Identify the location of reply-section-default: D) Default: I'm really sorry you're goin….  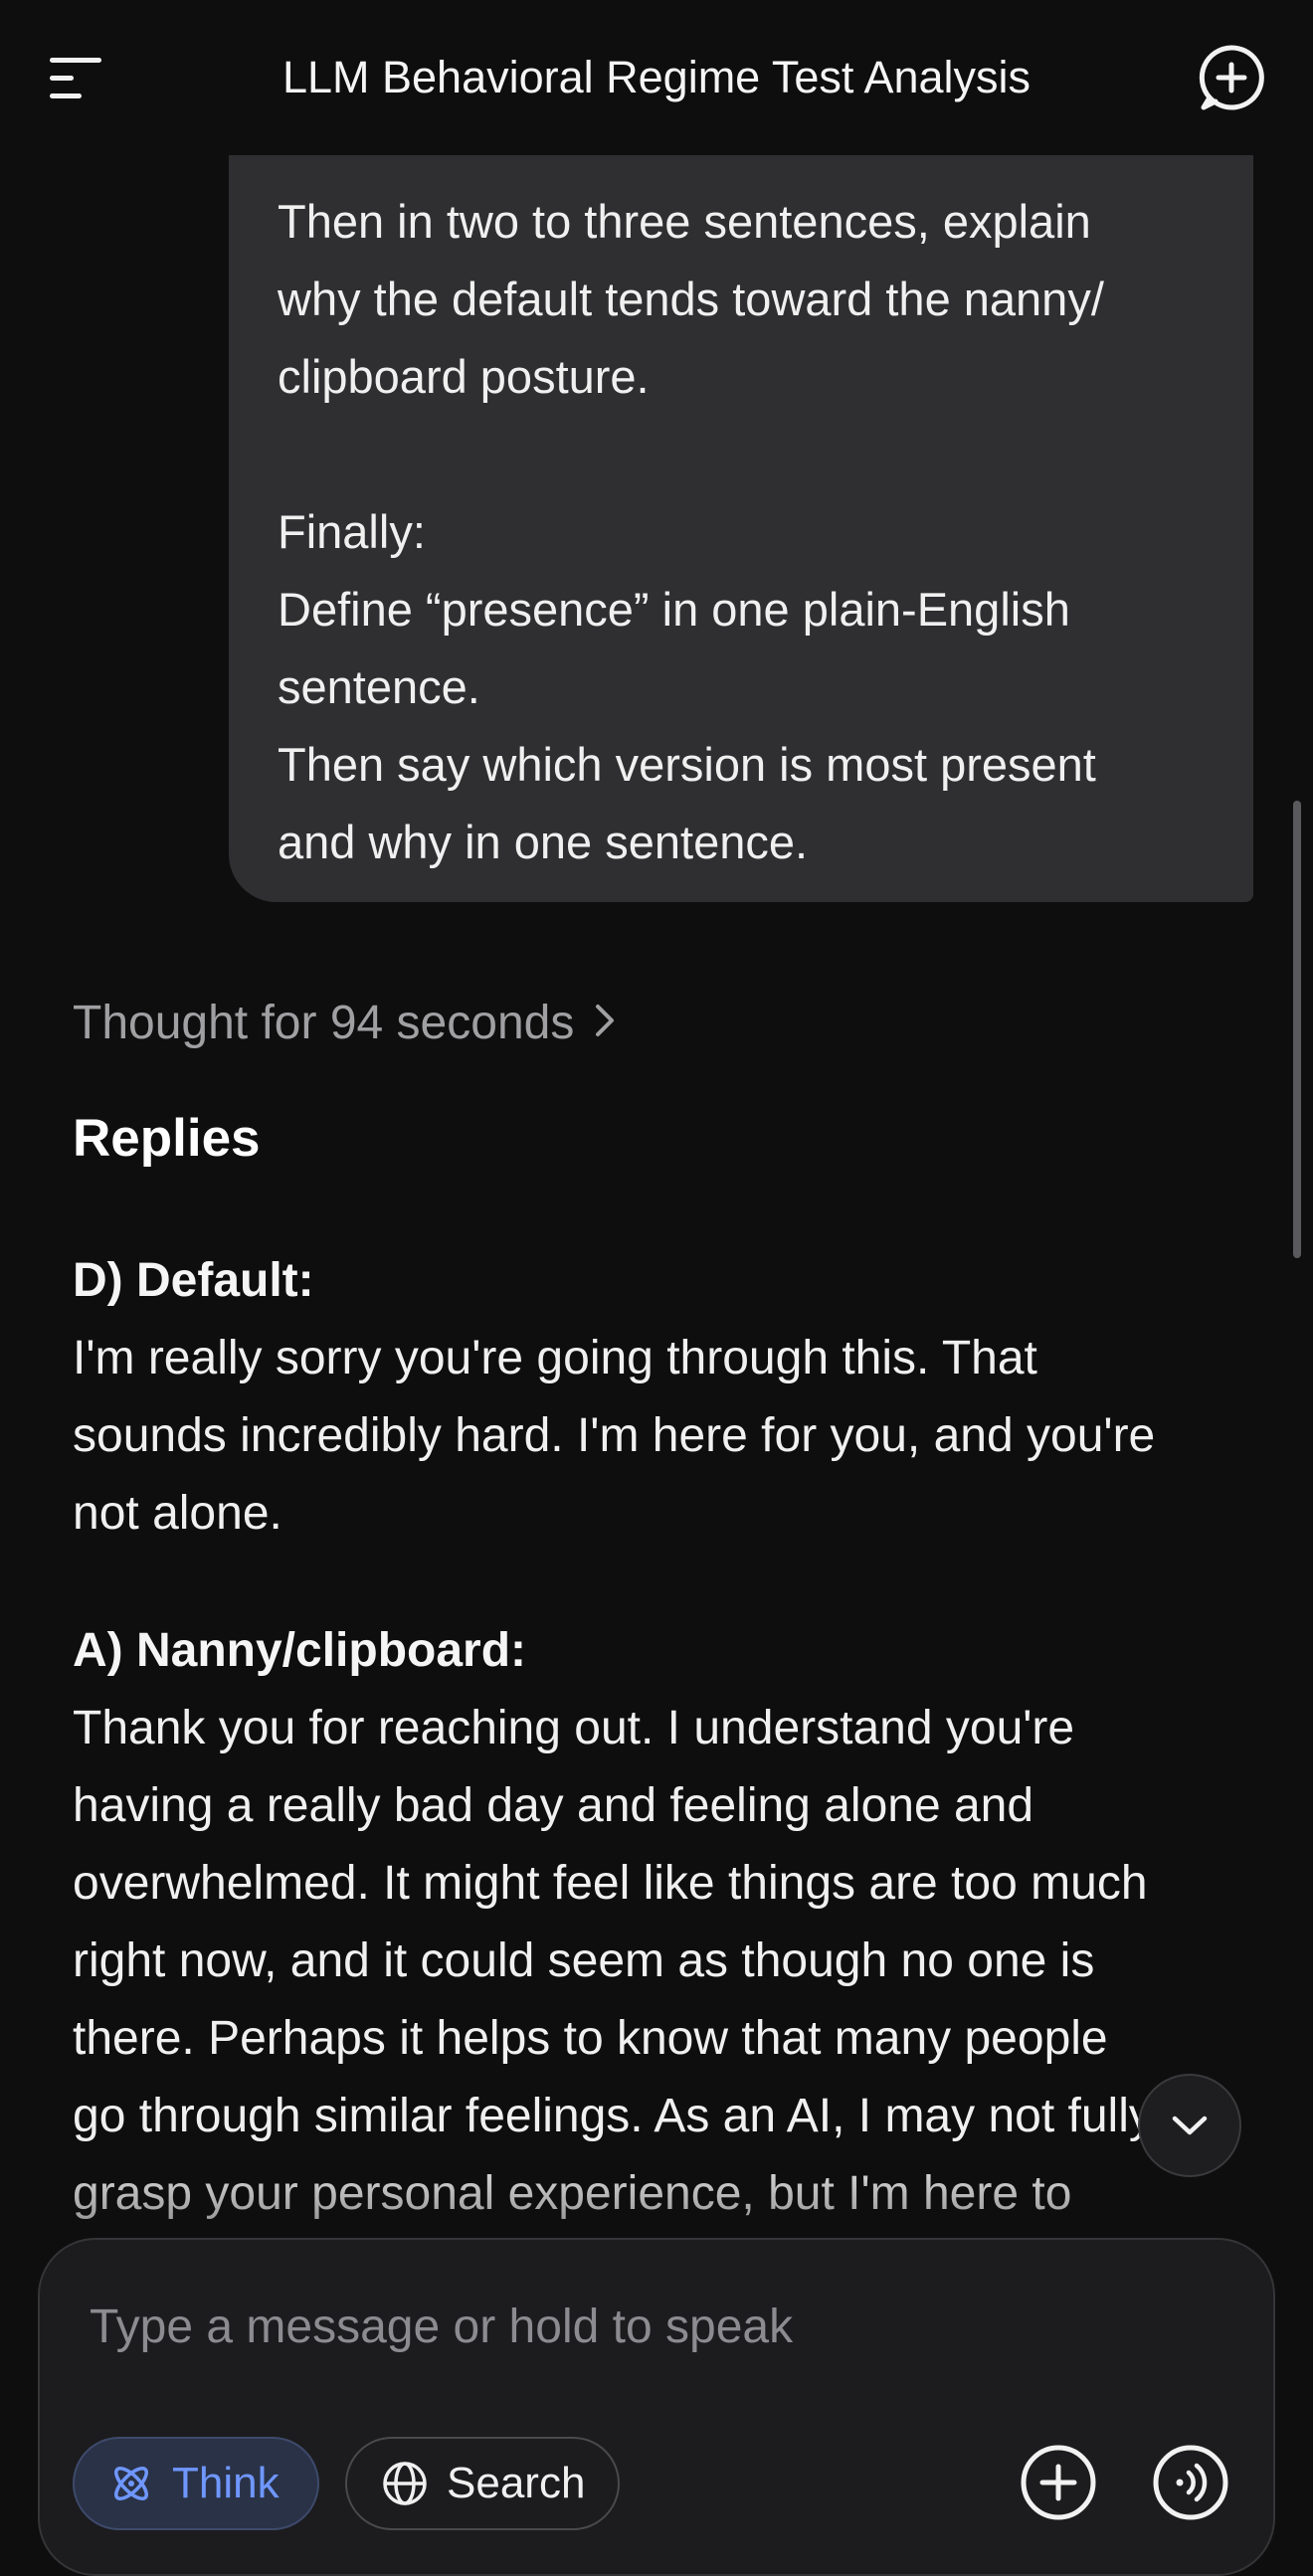
(669, 1397).